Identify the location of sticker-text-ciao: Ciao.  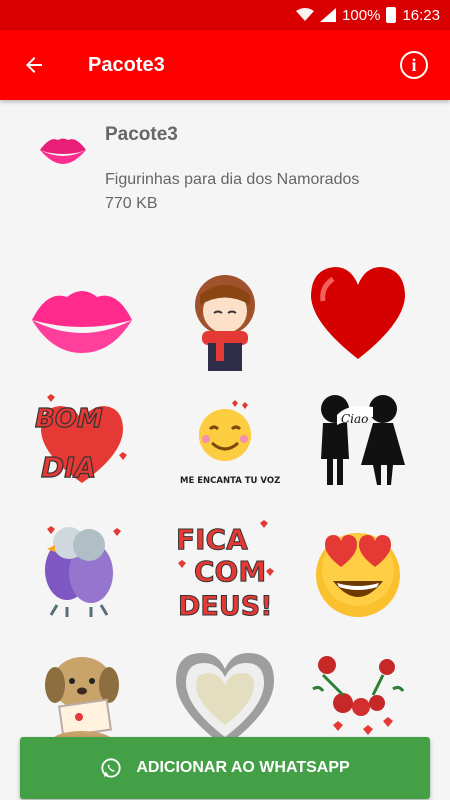
(354, 419).